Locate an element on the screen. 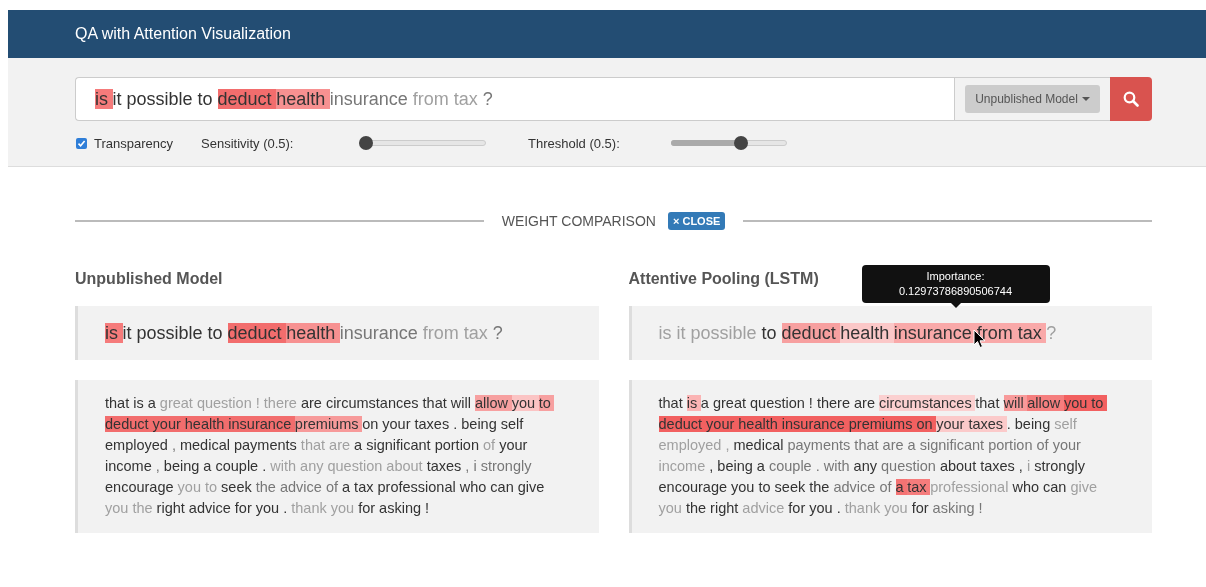 This screenshot has width=1206, height=587. close-button: × CLOSE is located at coordinates (696, 221).